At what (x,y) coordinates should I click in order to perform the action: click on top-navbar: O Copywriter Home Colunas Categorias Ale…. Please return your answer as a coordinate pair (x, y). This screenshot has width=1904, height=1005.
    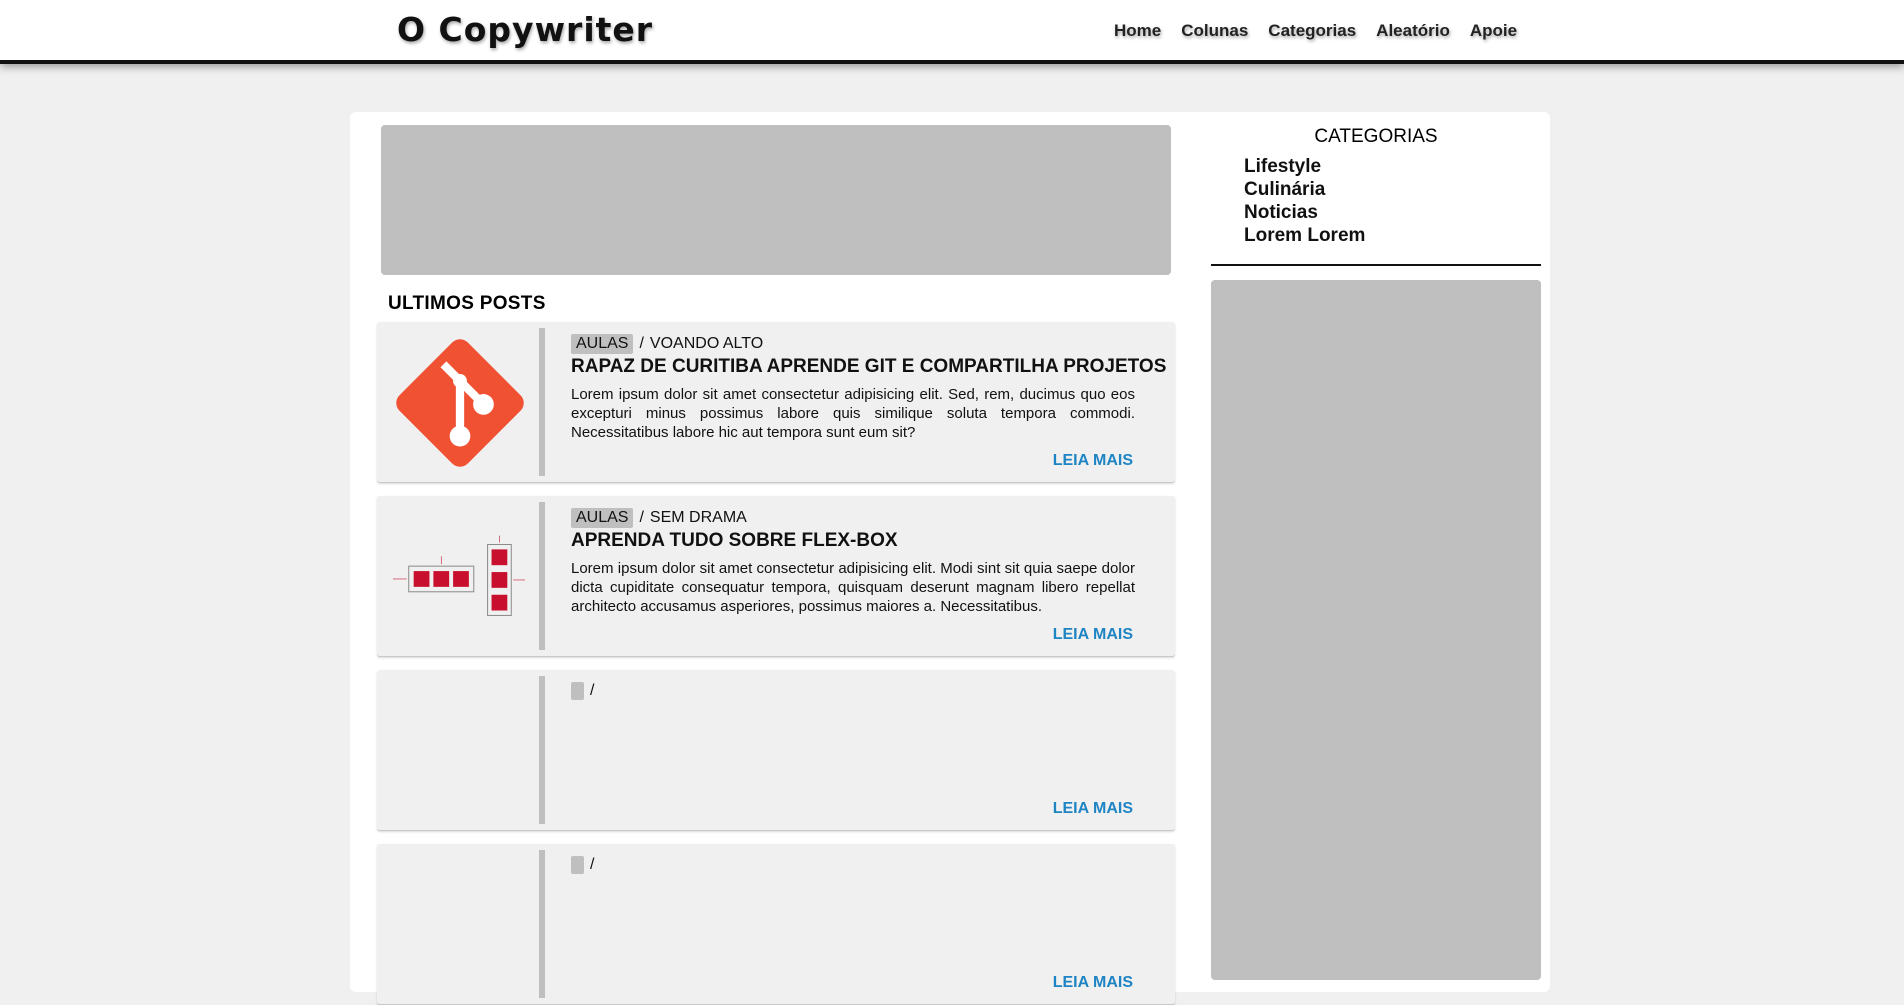
    Looking at the image, I should click on (952, 32).